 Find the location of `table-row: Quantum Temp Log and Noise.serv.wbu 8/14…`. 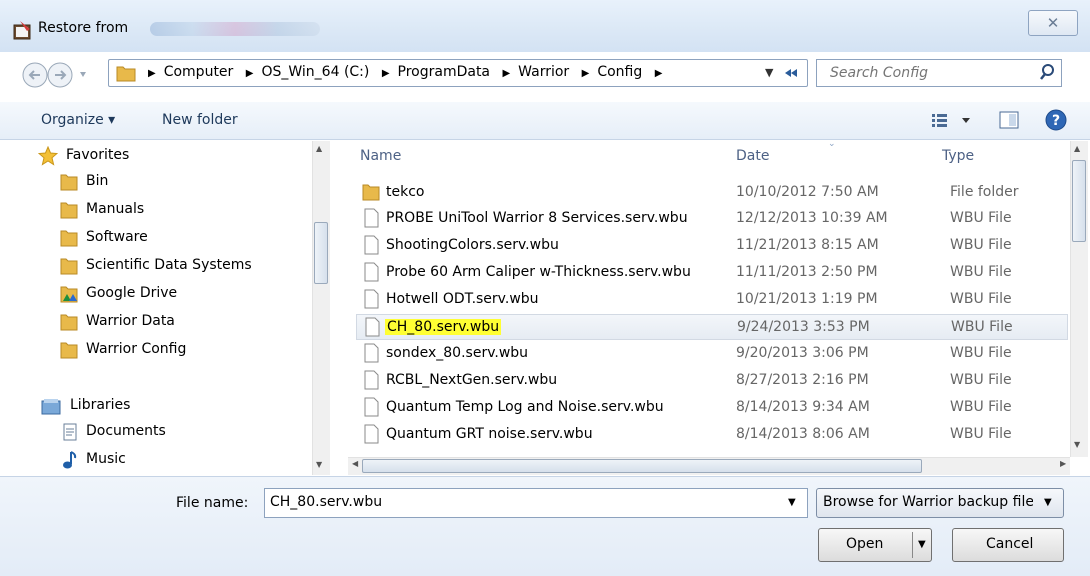

table-row: Quantum Temp Log and Noise.serv.wbu 8/14… is located at coordinates (712, 408).